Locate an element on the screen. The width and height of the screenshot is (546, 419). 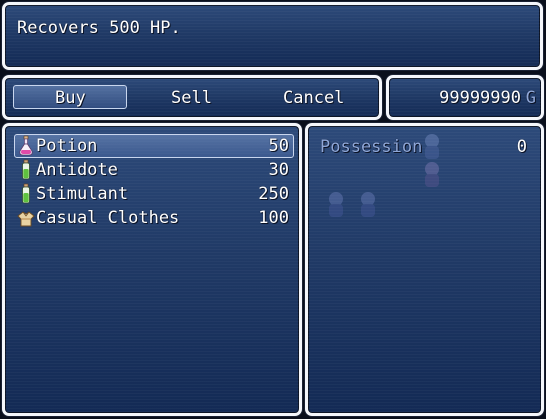
item-price: 100 is located at coordinates (273, 218).